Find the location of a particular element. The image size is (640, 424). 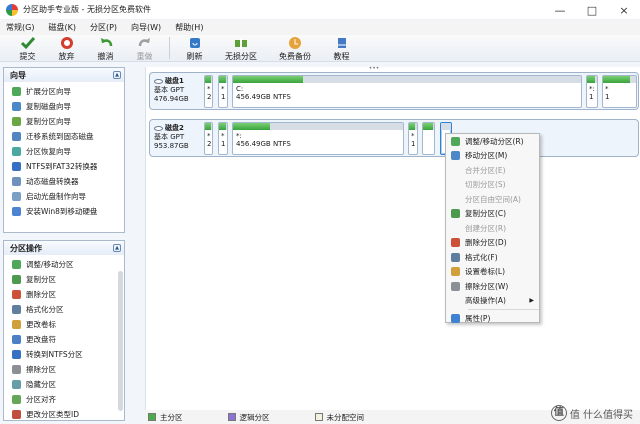

drive-letter-icon is located at coordinates (16, 339).